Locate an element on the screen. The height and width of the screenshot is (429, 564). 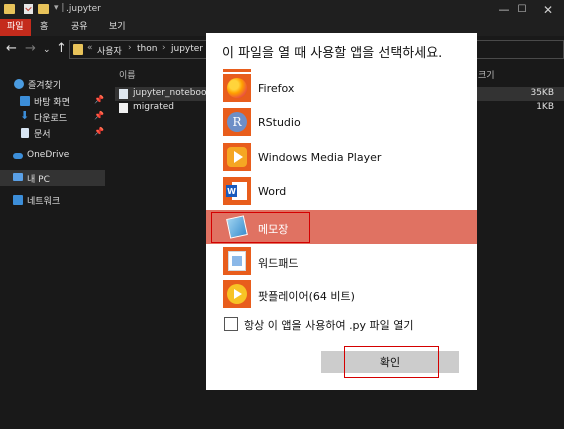
sidebar-item-downloads: ⬇ 다운로드 📌 is located at coordinates (52, 117).